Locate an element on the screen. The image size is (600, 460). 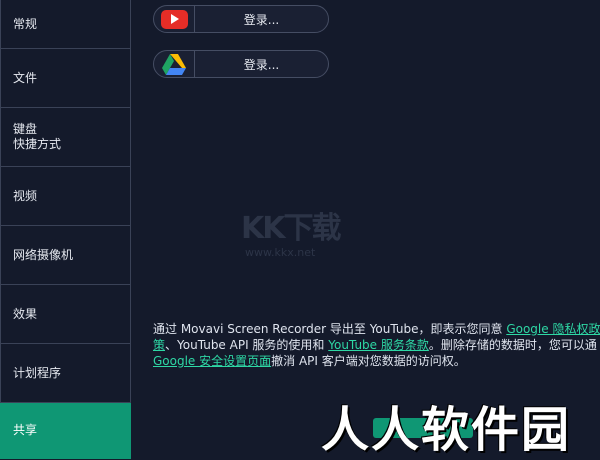
sidebar-item-label: 常规 is located at coordinates (25, 23).